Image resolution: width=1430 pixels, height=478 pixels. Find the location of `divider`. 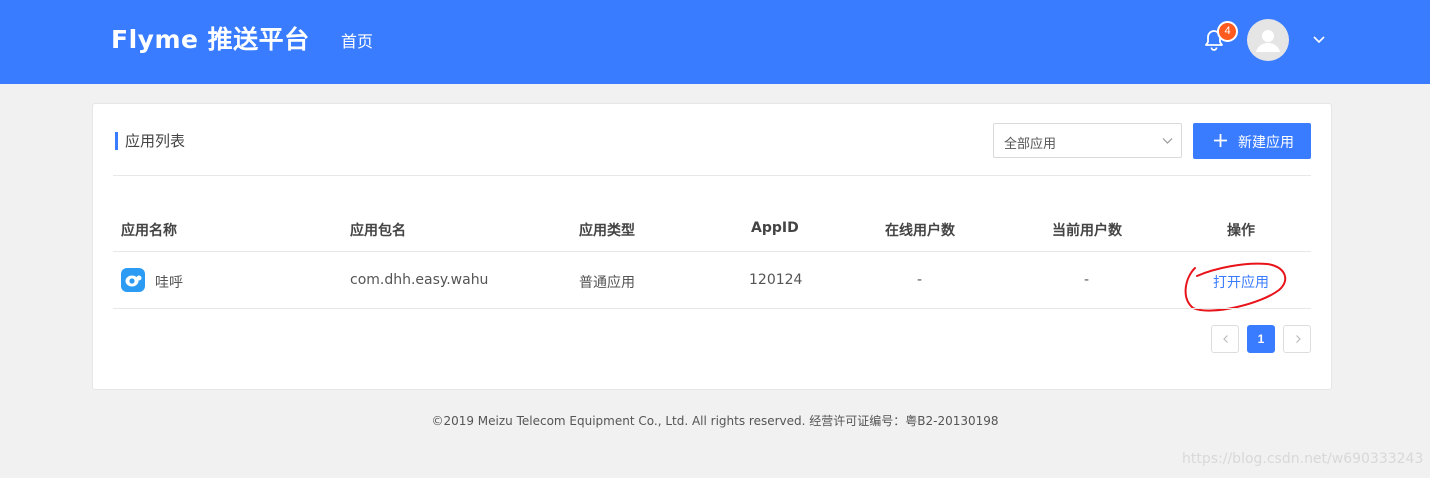

divider is located at coordinates (712, 175).